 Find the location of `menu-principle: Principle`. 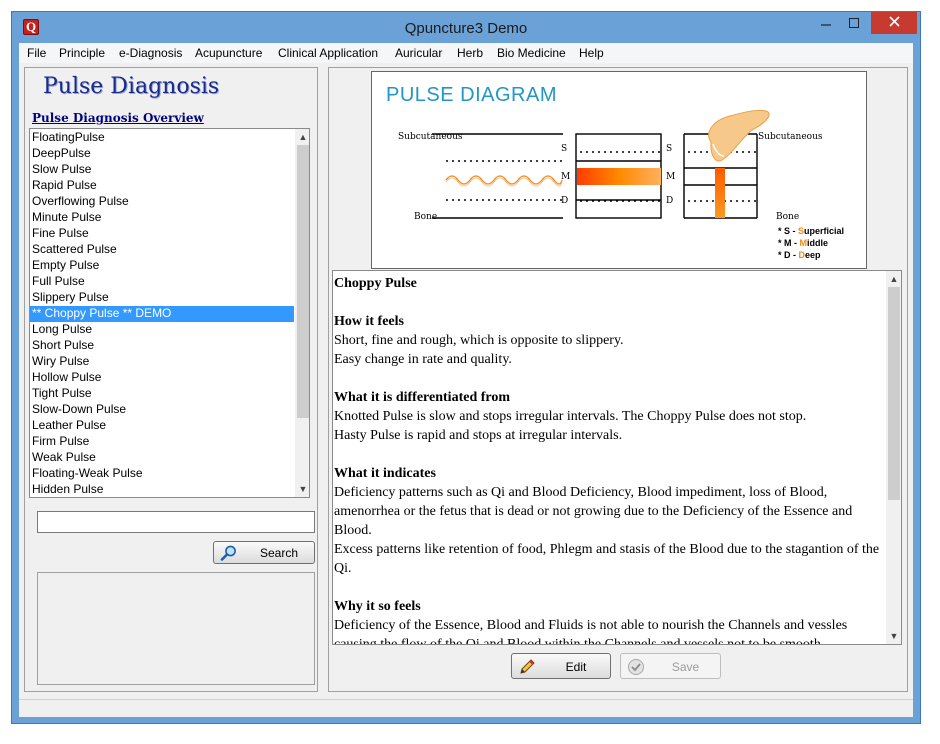

menu-principle: Principle is located at coordinates (82, 53).